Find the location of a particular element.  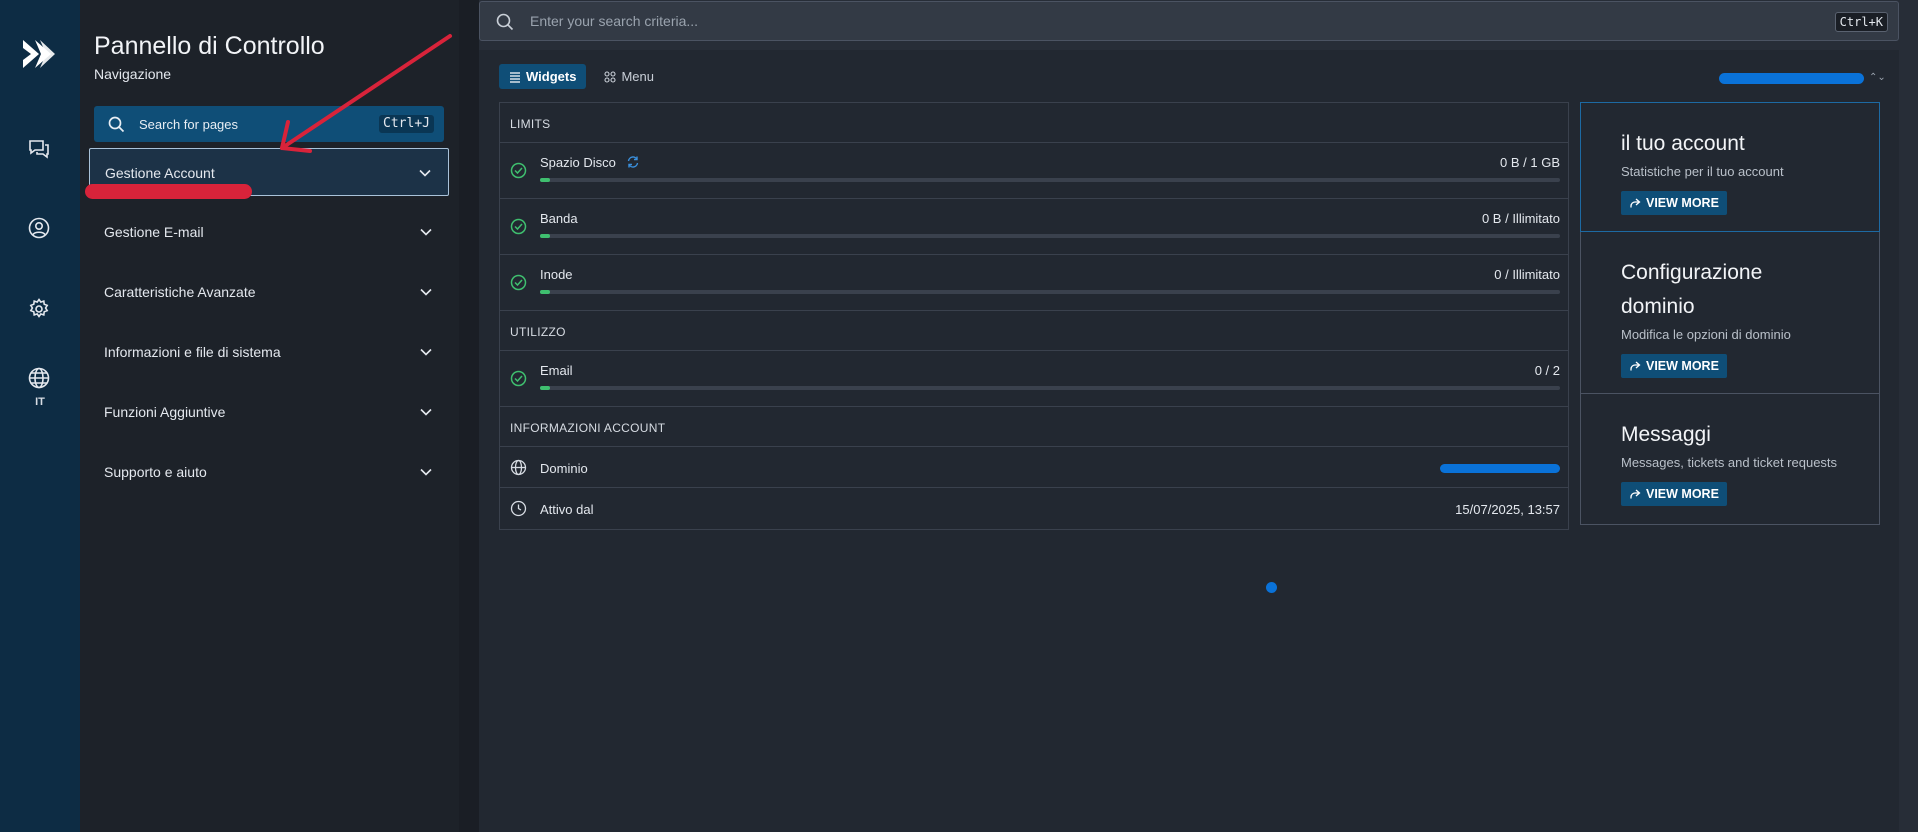

nav-item-funzioni-aggiuntive: Funzioni Aggiuntive is located at coordinates (269, 412).